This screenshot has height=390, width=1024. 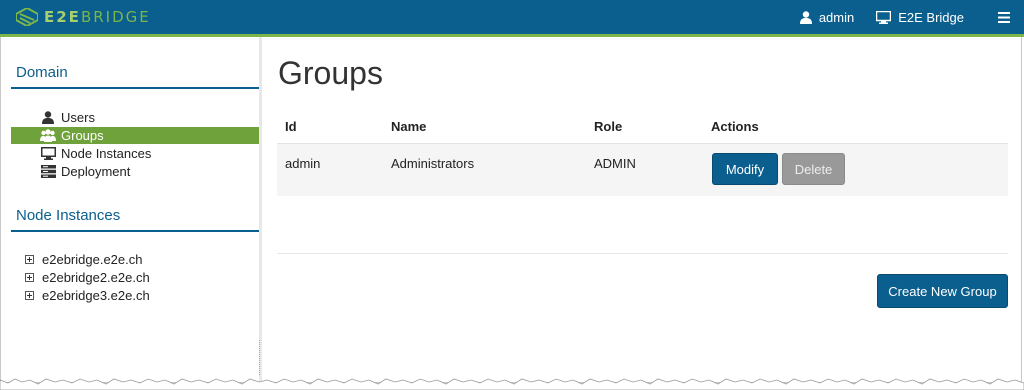 I want to click on cell-role: ADMIN, so click(x=615, y=163).